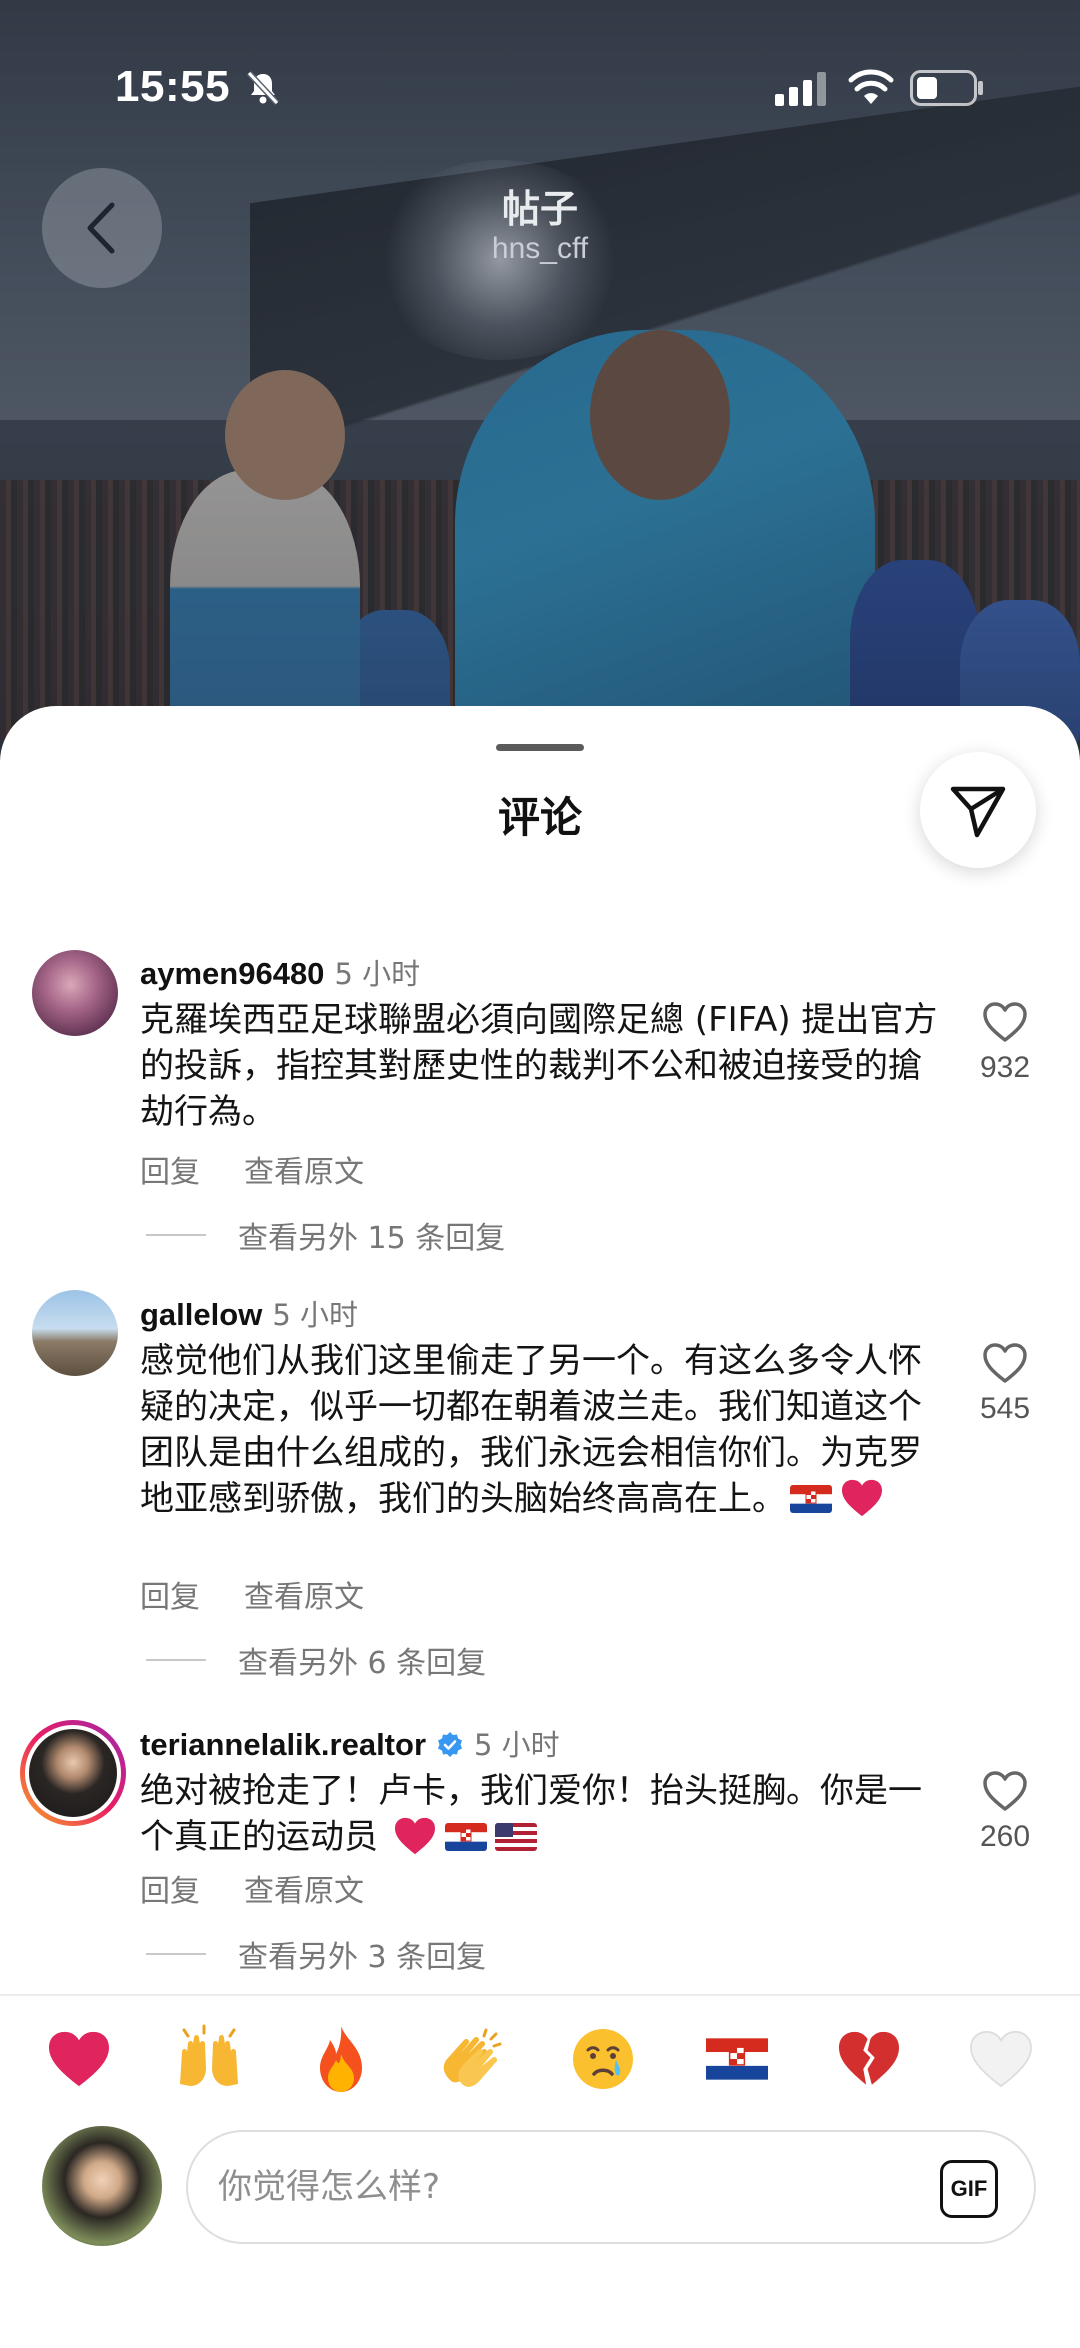 This screenshot has width=1080, height=2348. I want to click on comment-username: gallelow 5 小时, so click(249, 1313).